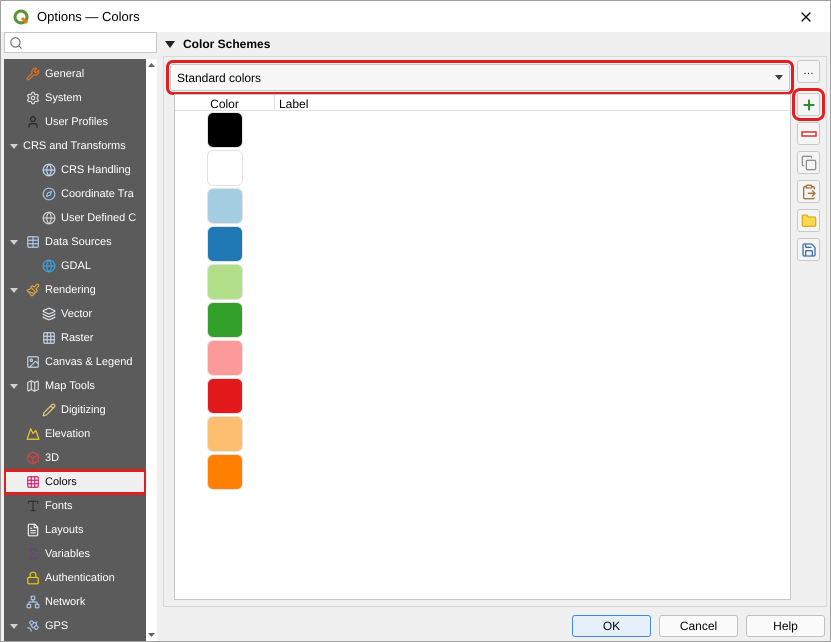 The image size is (831, 642). I want to click on remove-button, so click(808, 133).